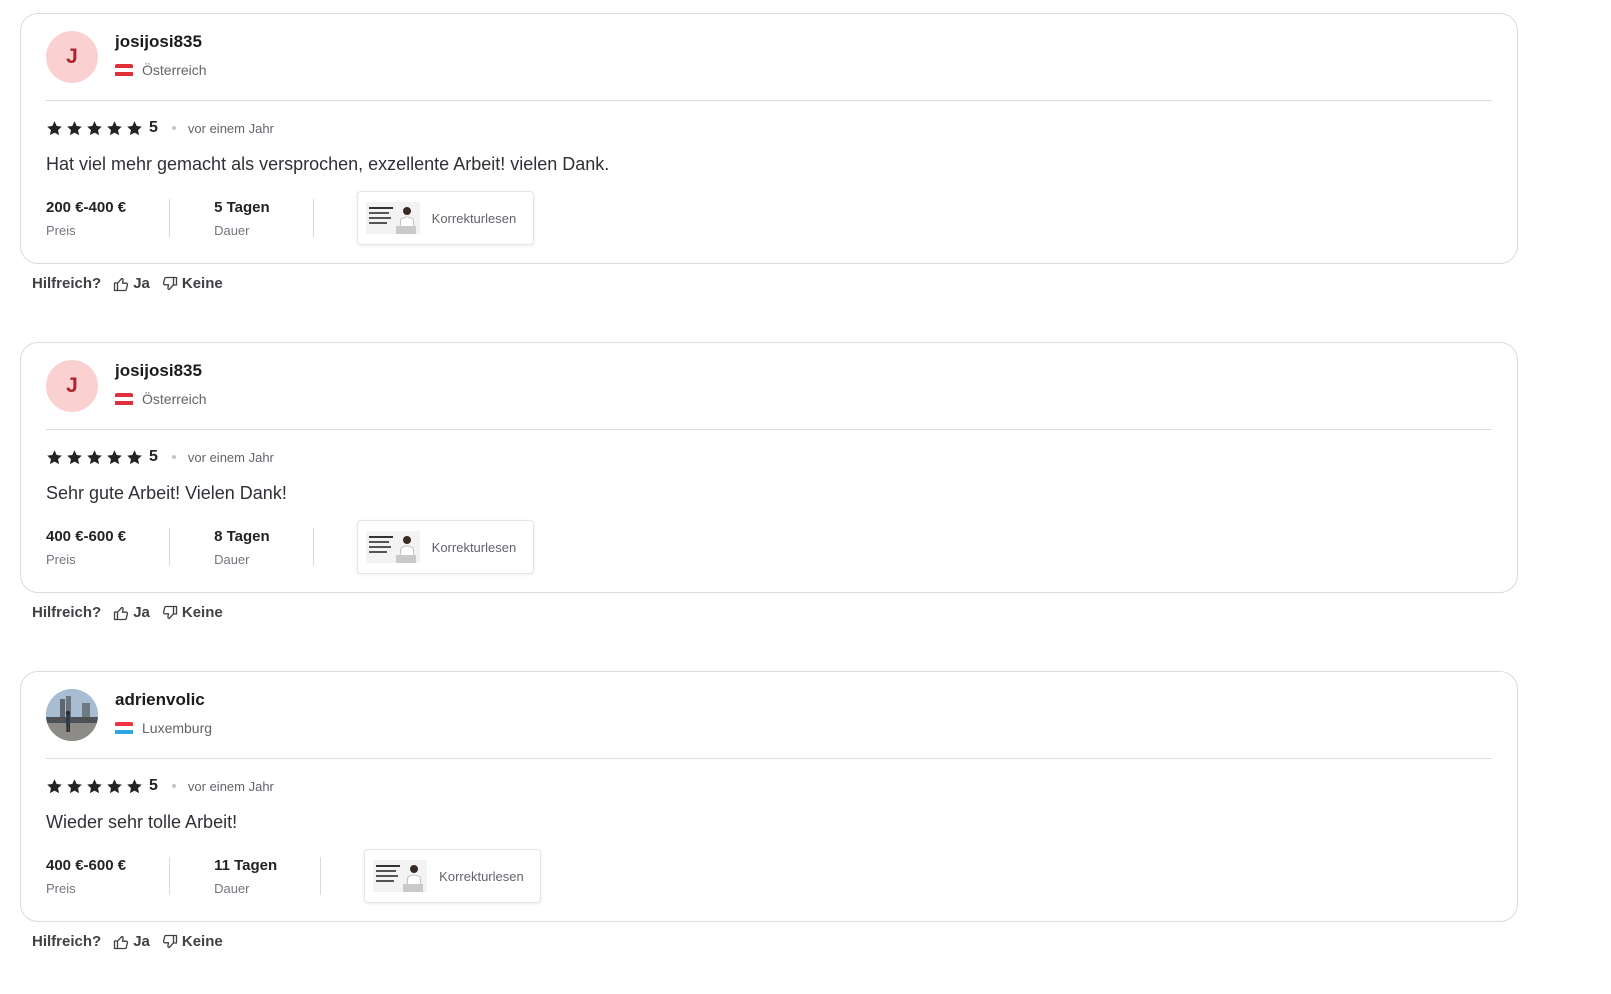 The image size is (1611, 994). What do you see at coordinates (242, 536) in the screenshot?
I see `duration-value: 8 Tagen` at bounding box center [242, 536].